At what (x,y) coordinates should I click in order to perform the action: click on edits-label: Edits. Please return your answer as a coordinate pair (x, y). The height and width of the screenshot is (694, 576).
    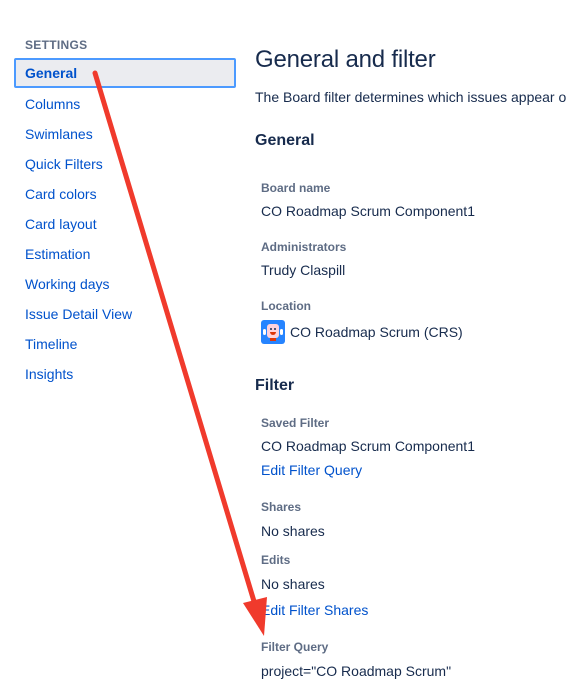
    Looking at the image, I should click on (276, 560).